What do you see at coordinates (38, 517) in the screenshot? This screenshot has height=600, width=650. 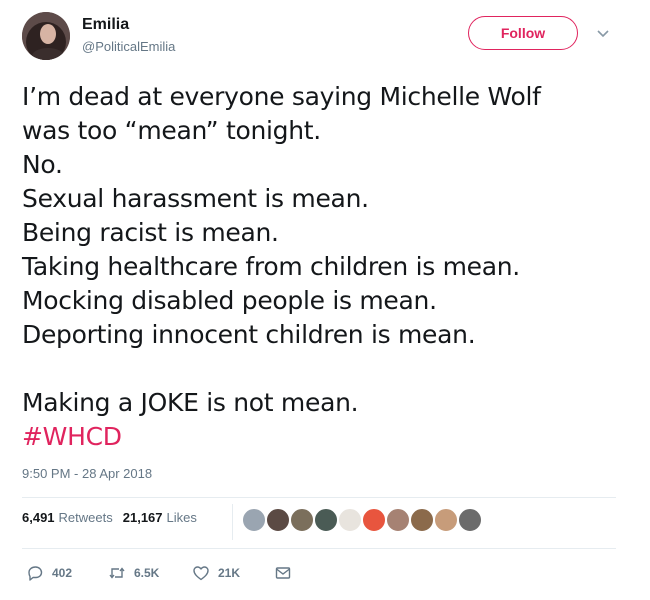 I see `retweets-count: 6,491` at bounding box center [38, 517].